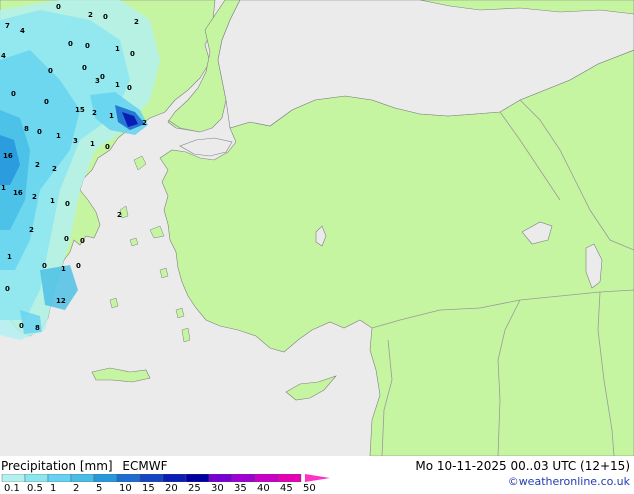 Image resolution: width=634 pixels, height=494 pixels. I want to click on map-value: 12, so click(61, 301).